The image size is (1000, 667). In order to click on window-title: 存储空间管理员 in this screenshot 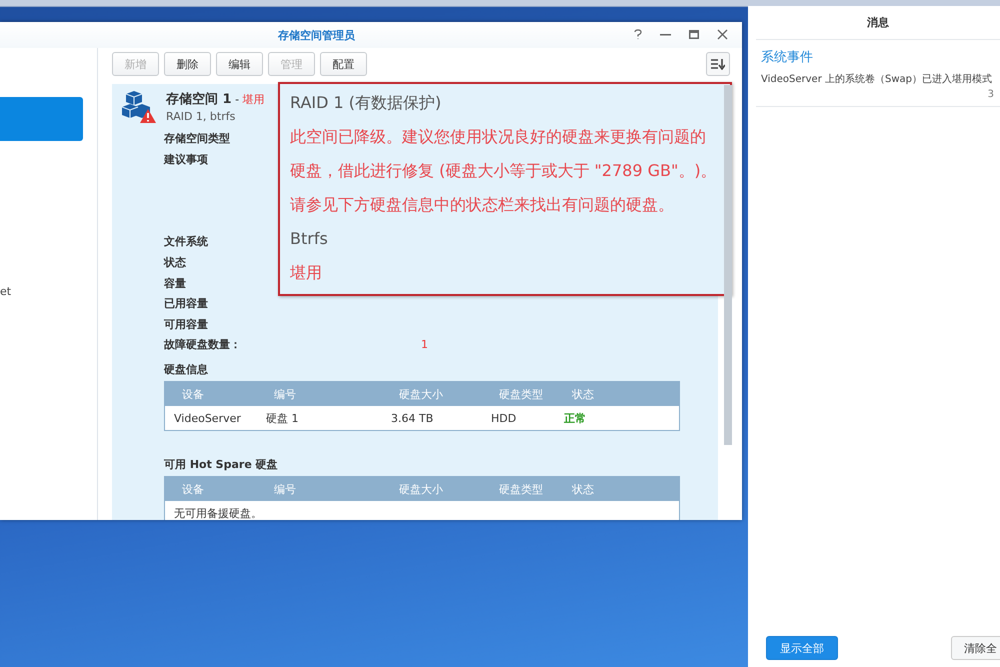, I will do `click(316, 35)`.